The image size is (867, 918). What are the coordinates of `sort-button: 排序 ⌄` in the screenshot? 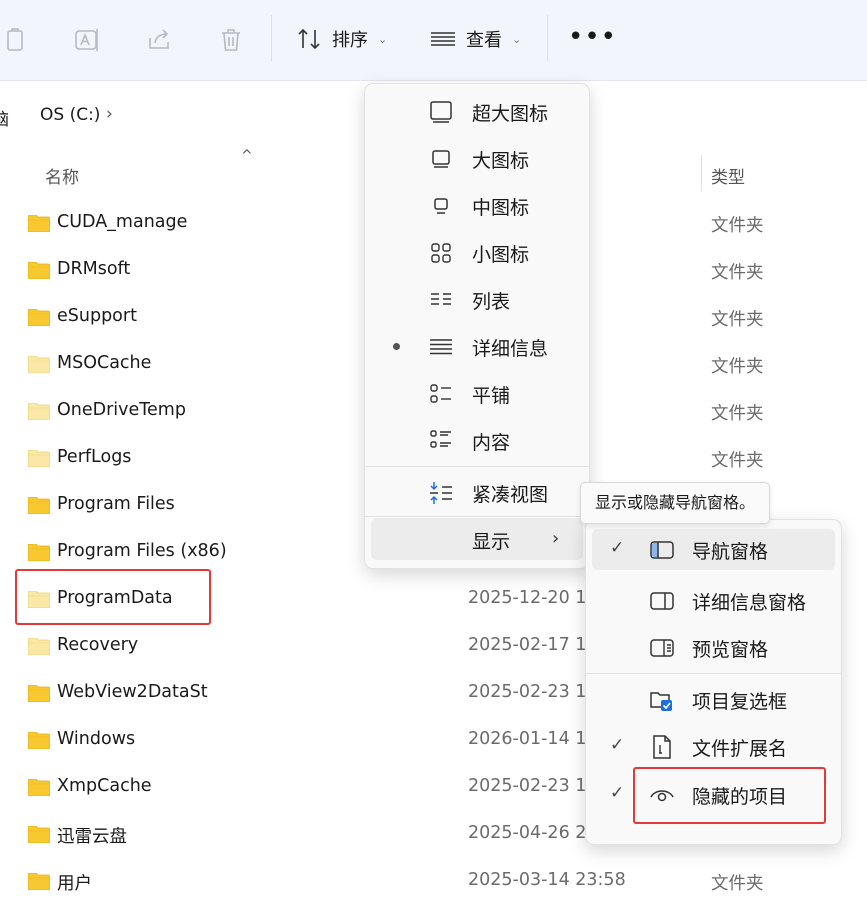 It's located at (341, 39).